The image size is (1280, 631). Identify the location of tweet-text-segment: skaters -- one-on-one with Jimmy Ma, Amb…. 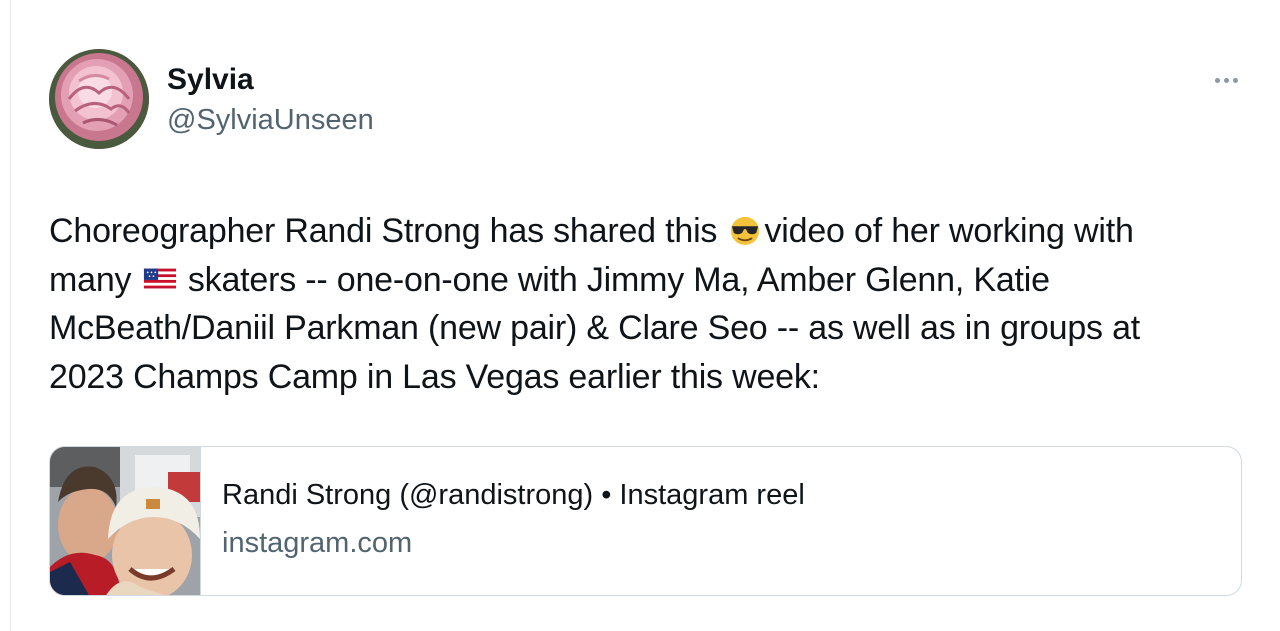
(614, 279).